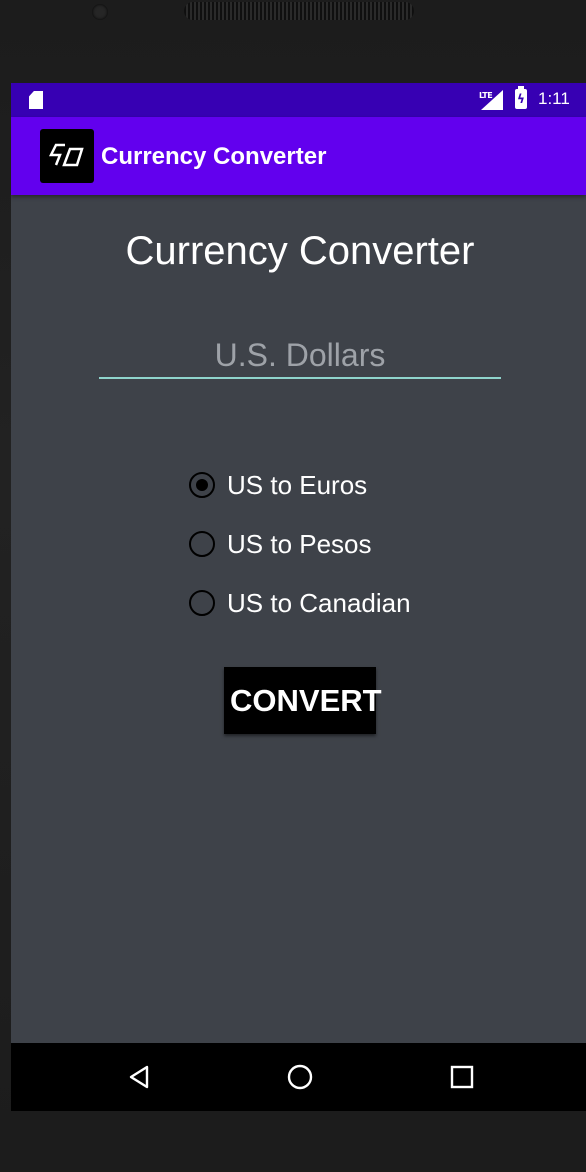  Describe the element at coordinates (462, 1077) in the screenshot. I see `recents-icon` at that location.